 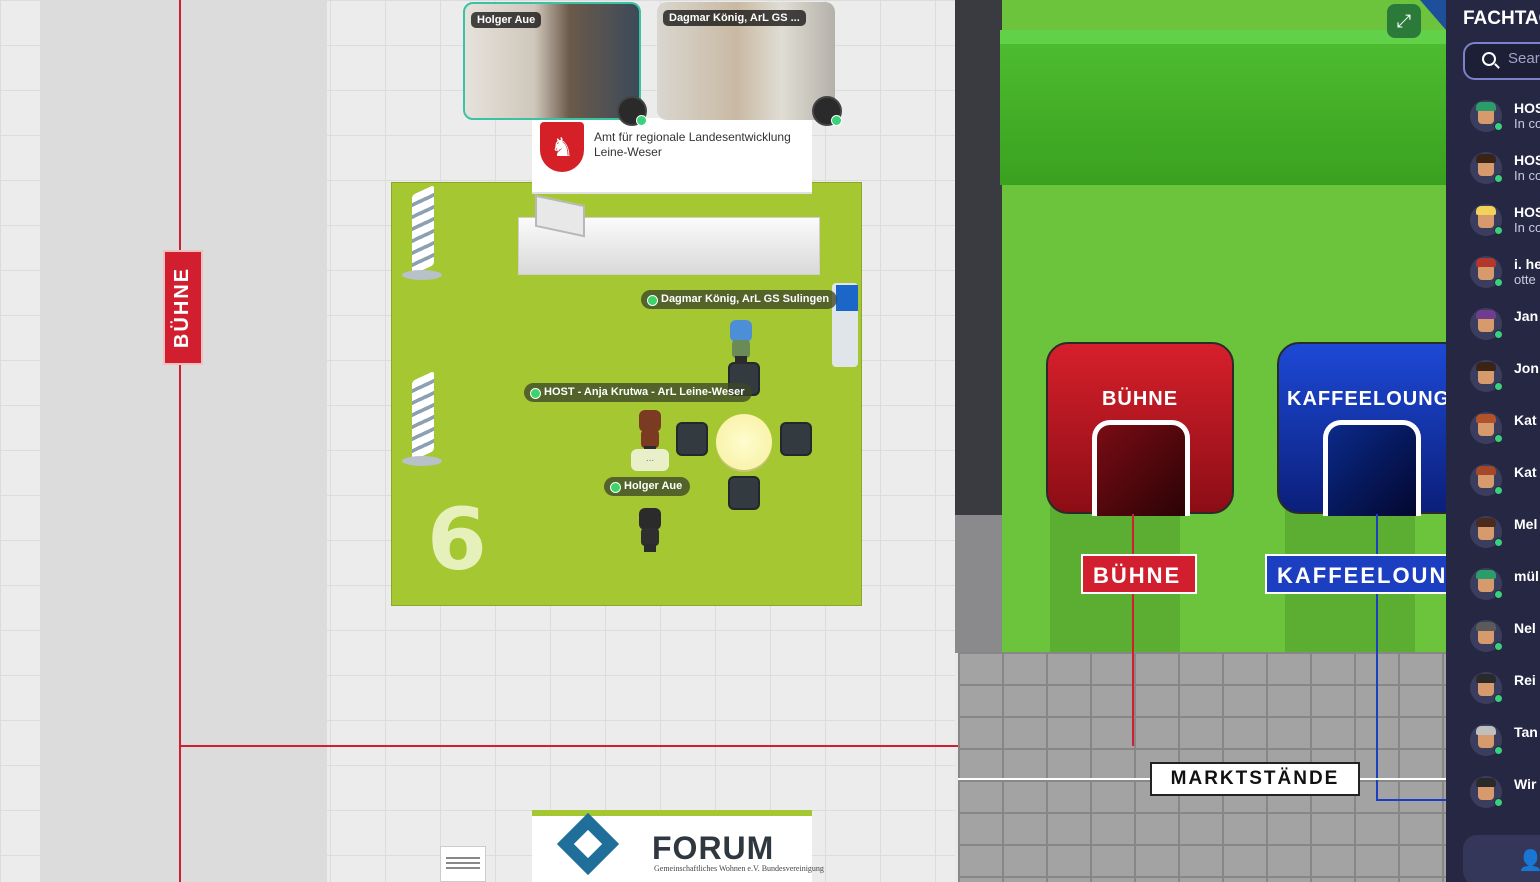 What do you see at coordinates (1505, 742) in the screenshot?
I see `participant-row: Tan` at bounding box center [1505, 742].